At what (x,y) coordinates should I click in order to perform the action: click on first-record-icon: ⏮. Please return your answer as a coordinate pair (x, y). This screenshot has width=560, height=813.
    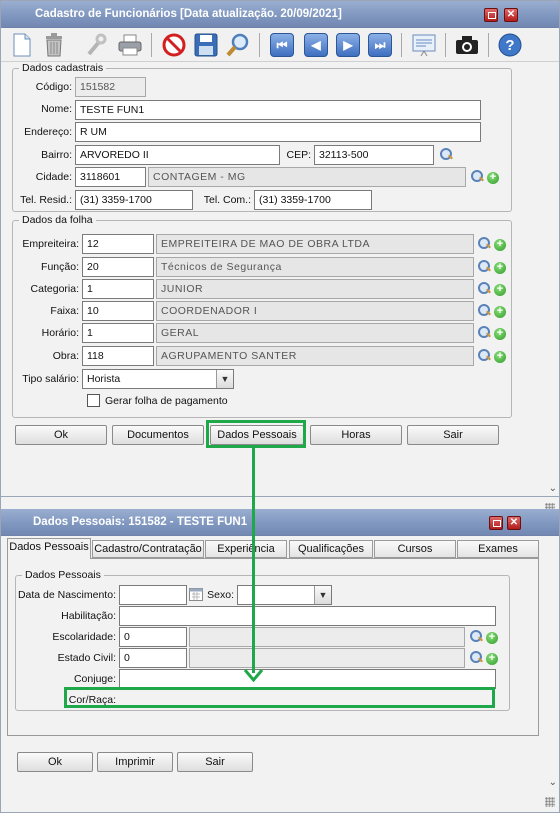
    Looking at the image, I should click on (282, 45).